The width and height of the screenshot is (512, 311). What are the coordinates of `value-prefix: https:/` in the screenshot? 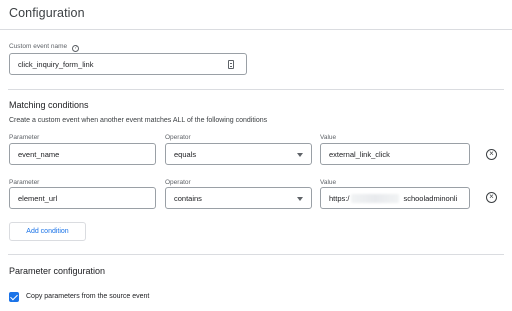 It's located at (339, 198).